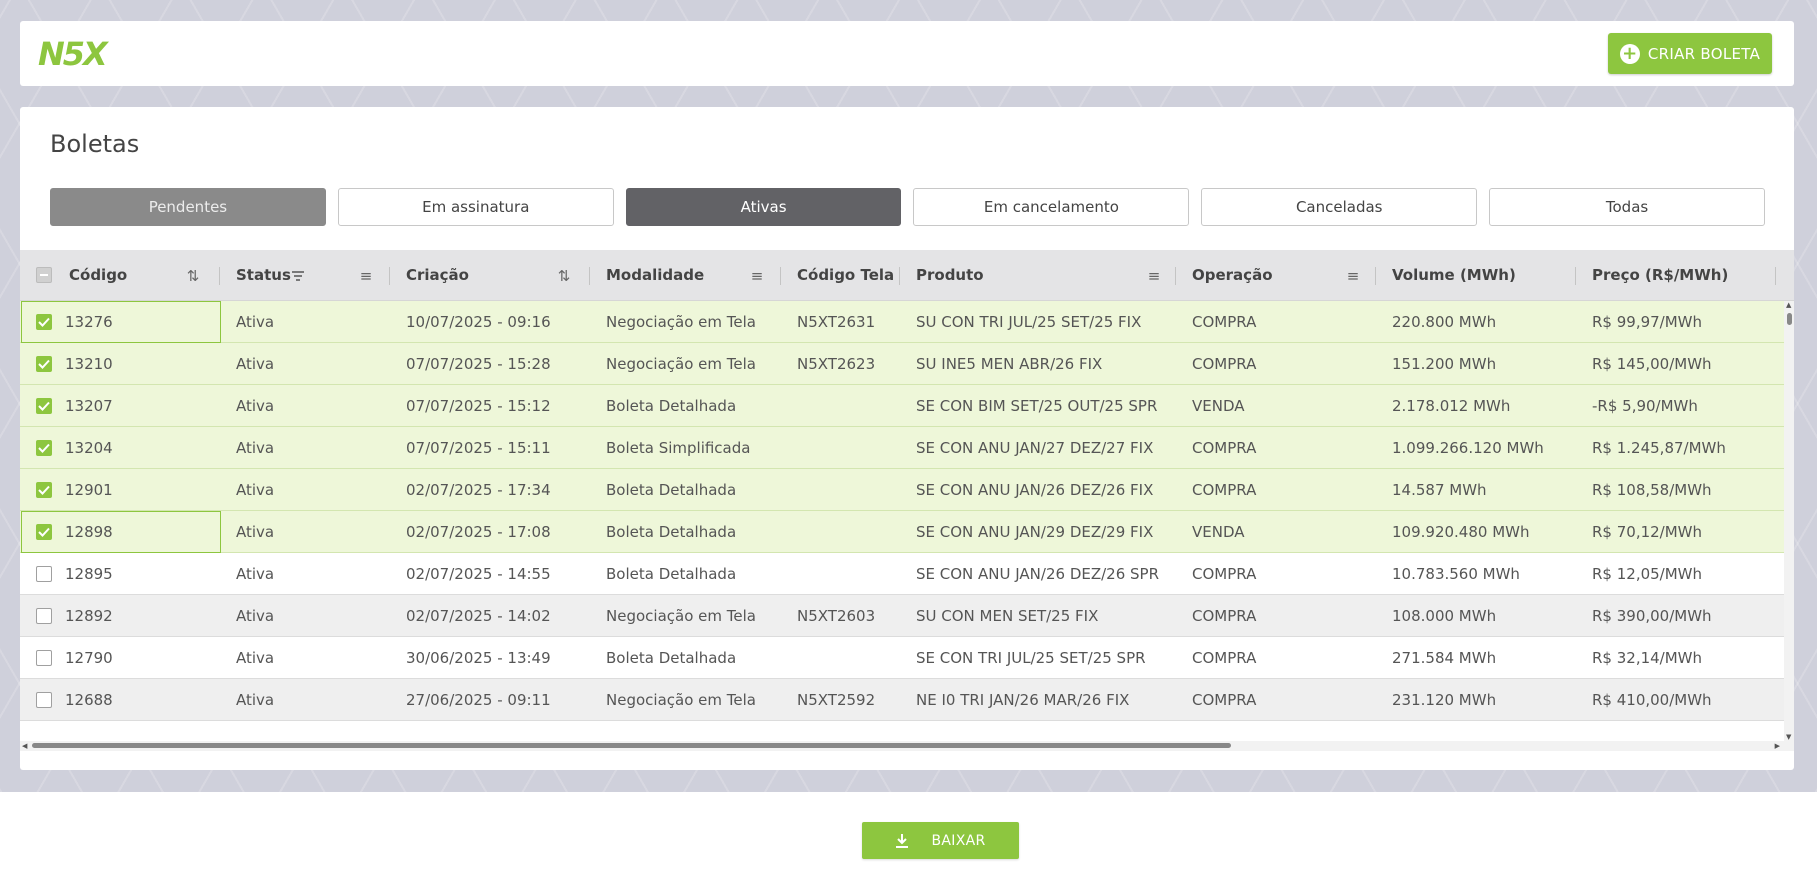 This screenshot has width=1817, height=871. What do you see at coordinates (1660, 275) in the screenshot?
I see `header-preco: Preço (R$/MWh)` at bounding box center [1660, 275].